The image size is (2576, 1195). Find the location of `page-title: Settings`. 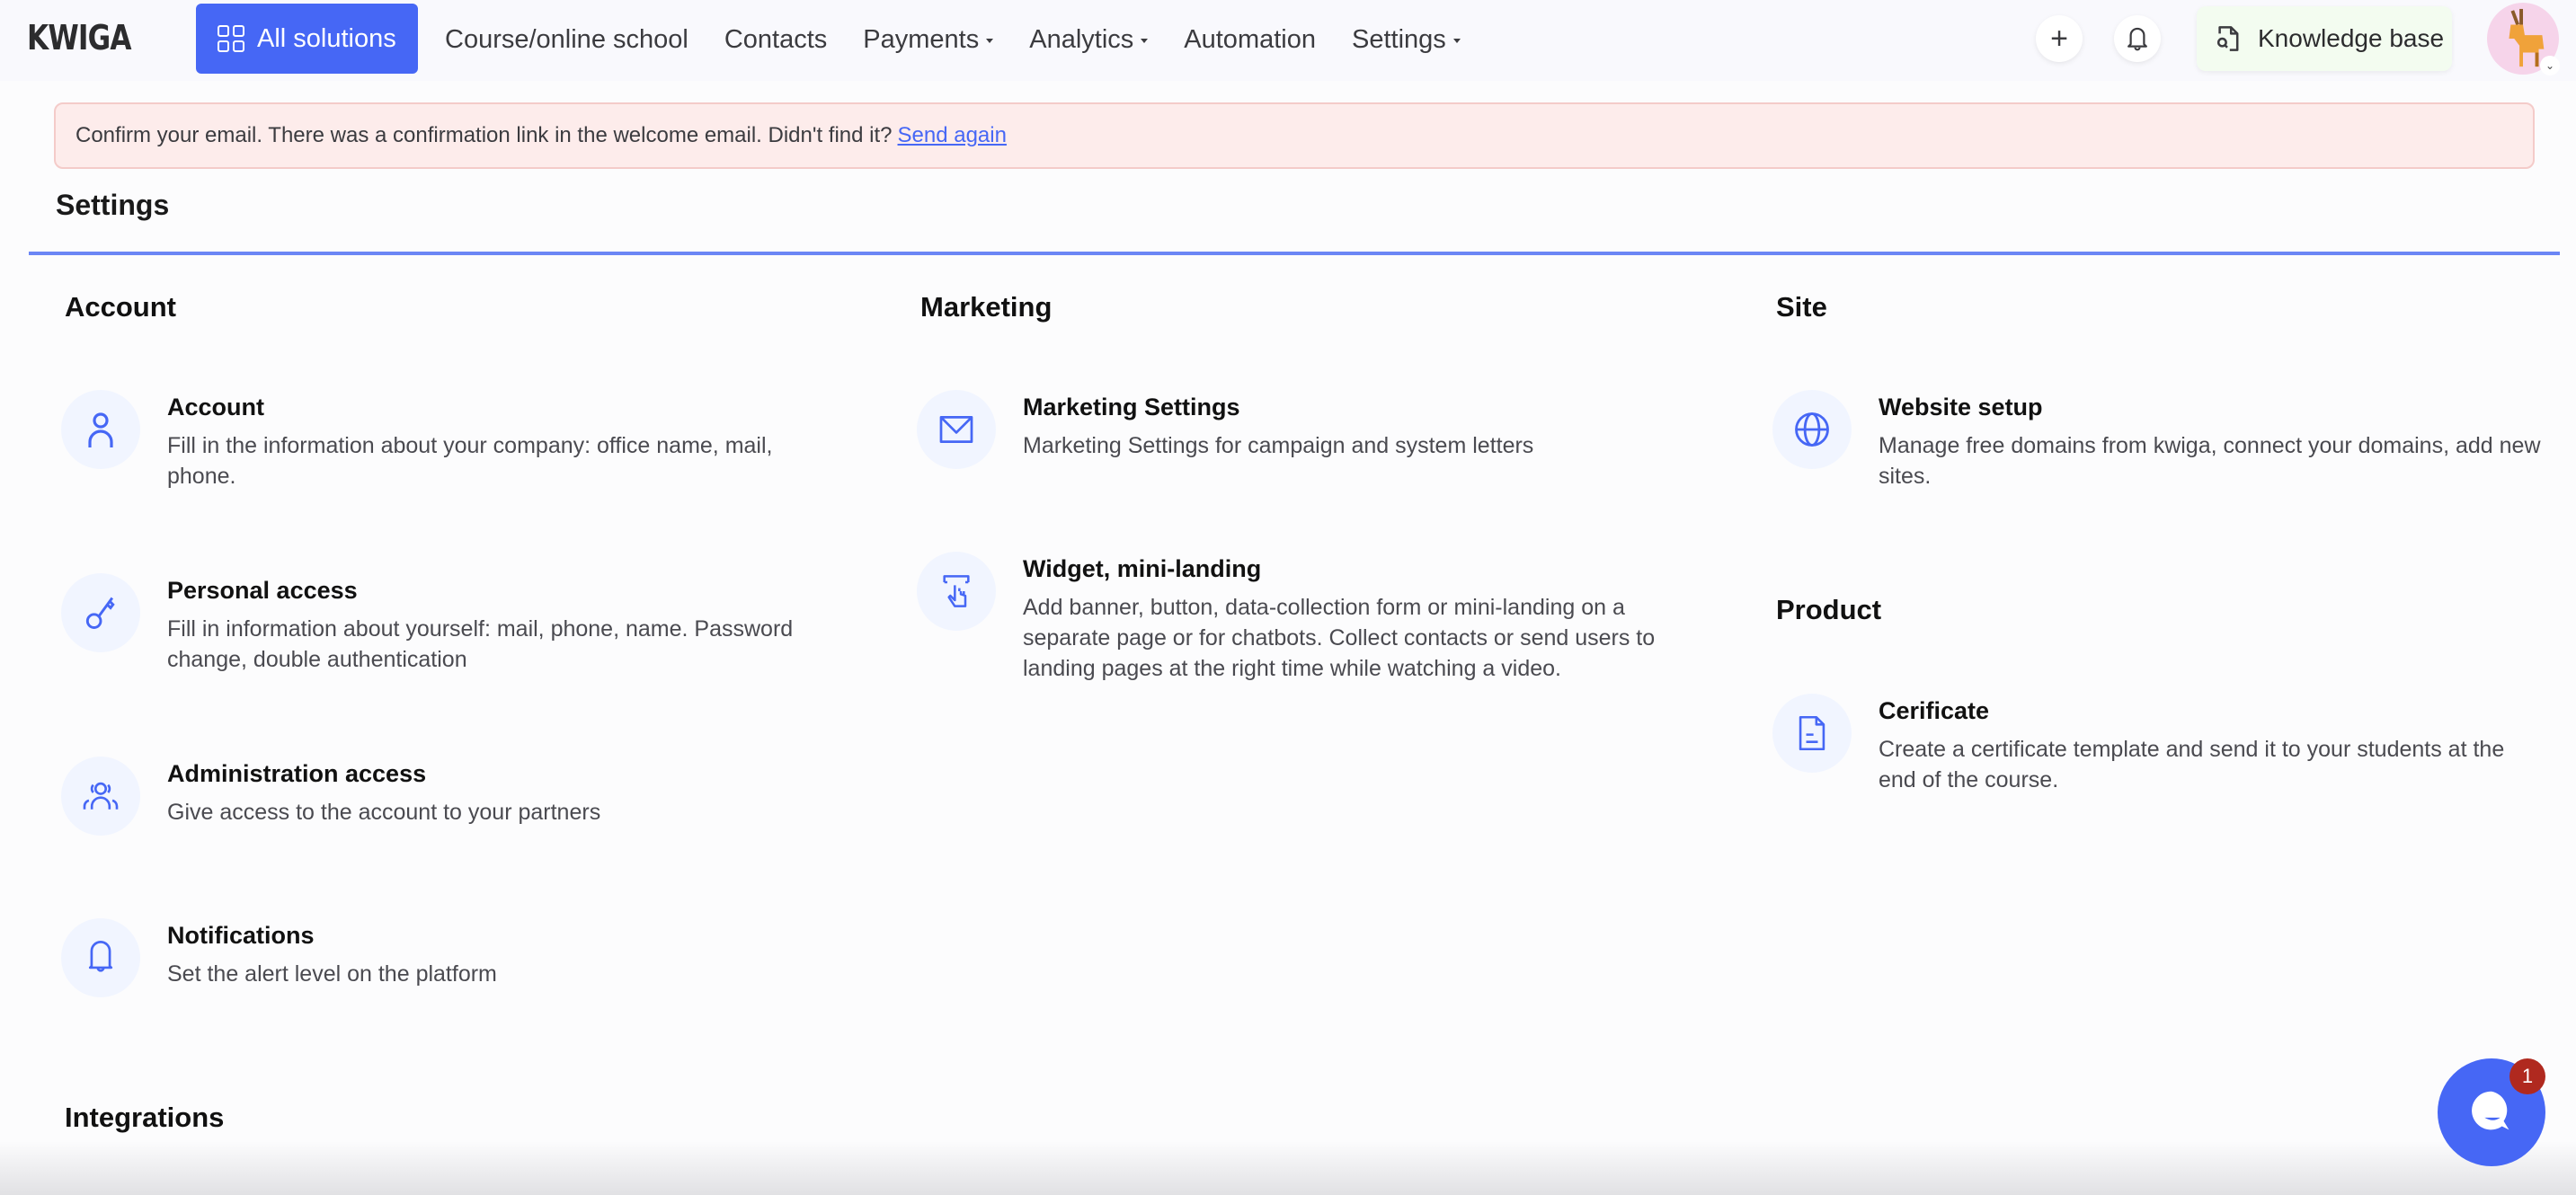

page-title: Settings is located at coordinates (113, 205).